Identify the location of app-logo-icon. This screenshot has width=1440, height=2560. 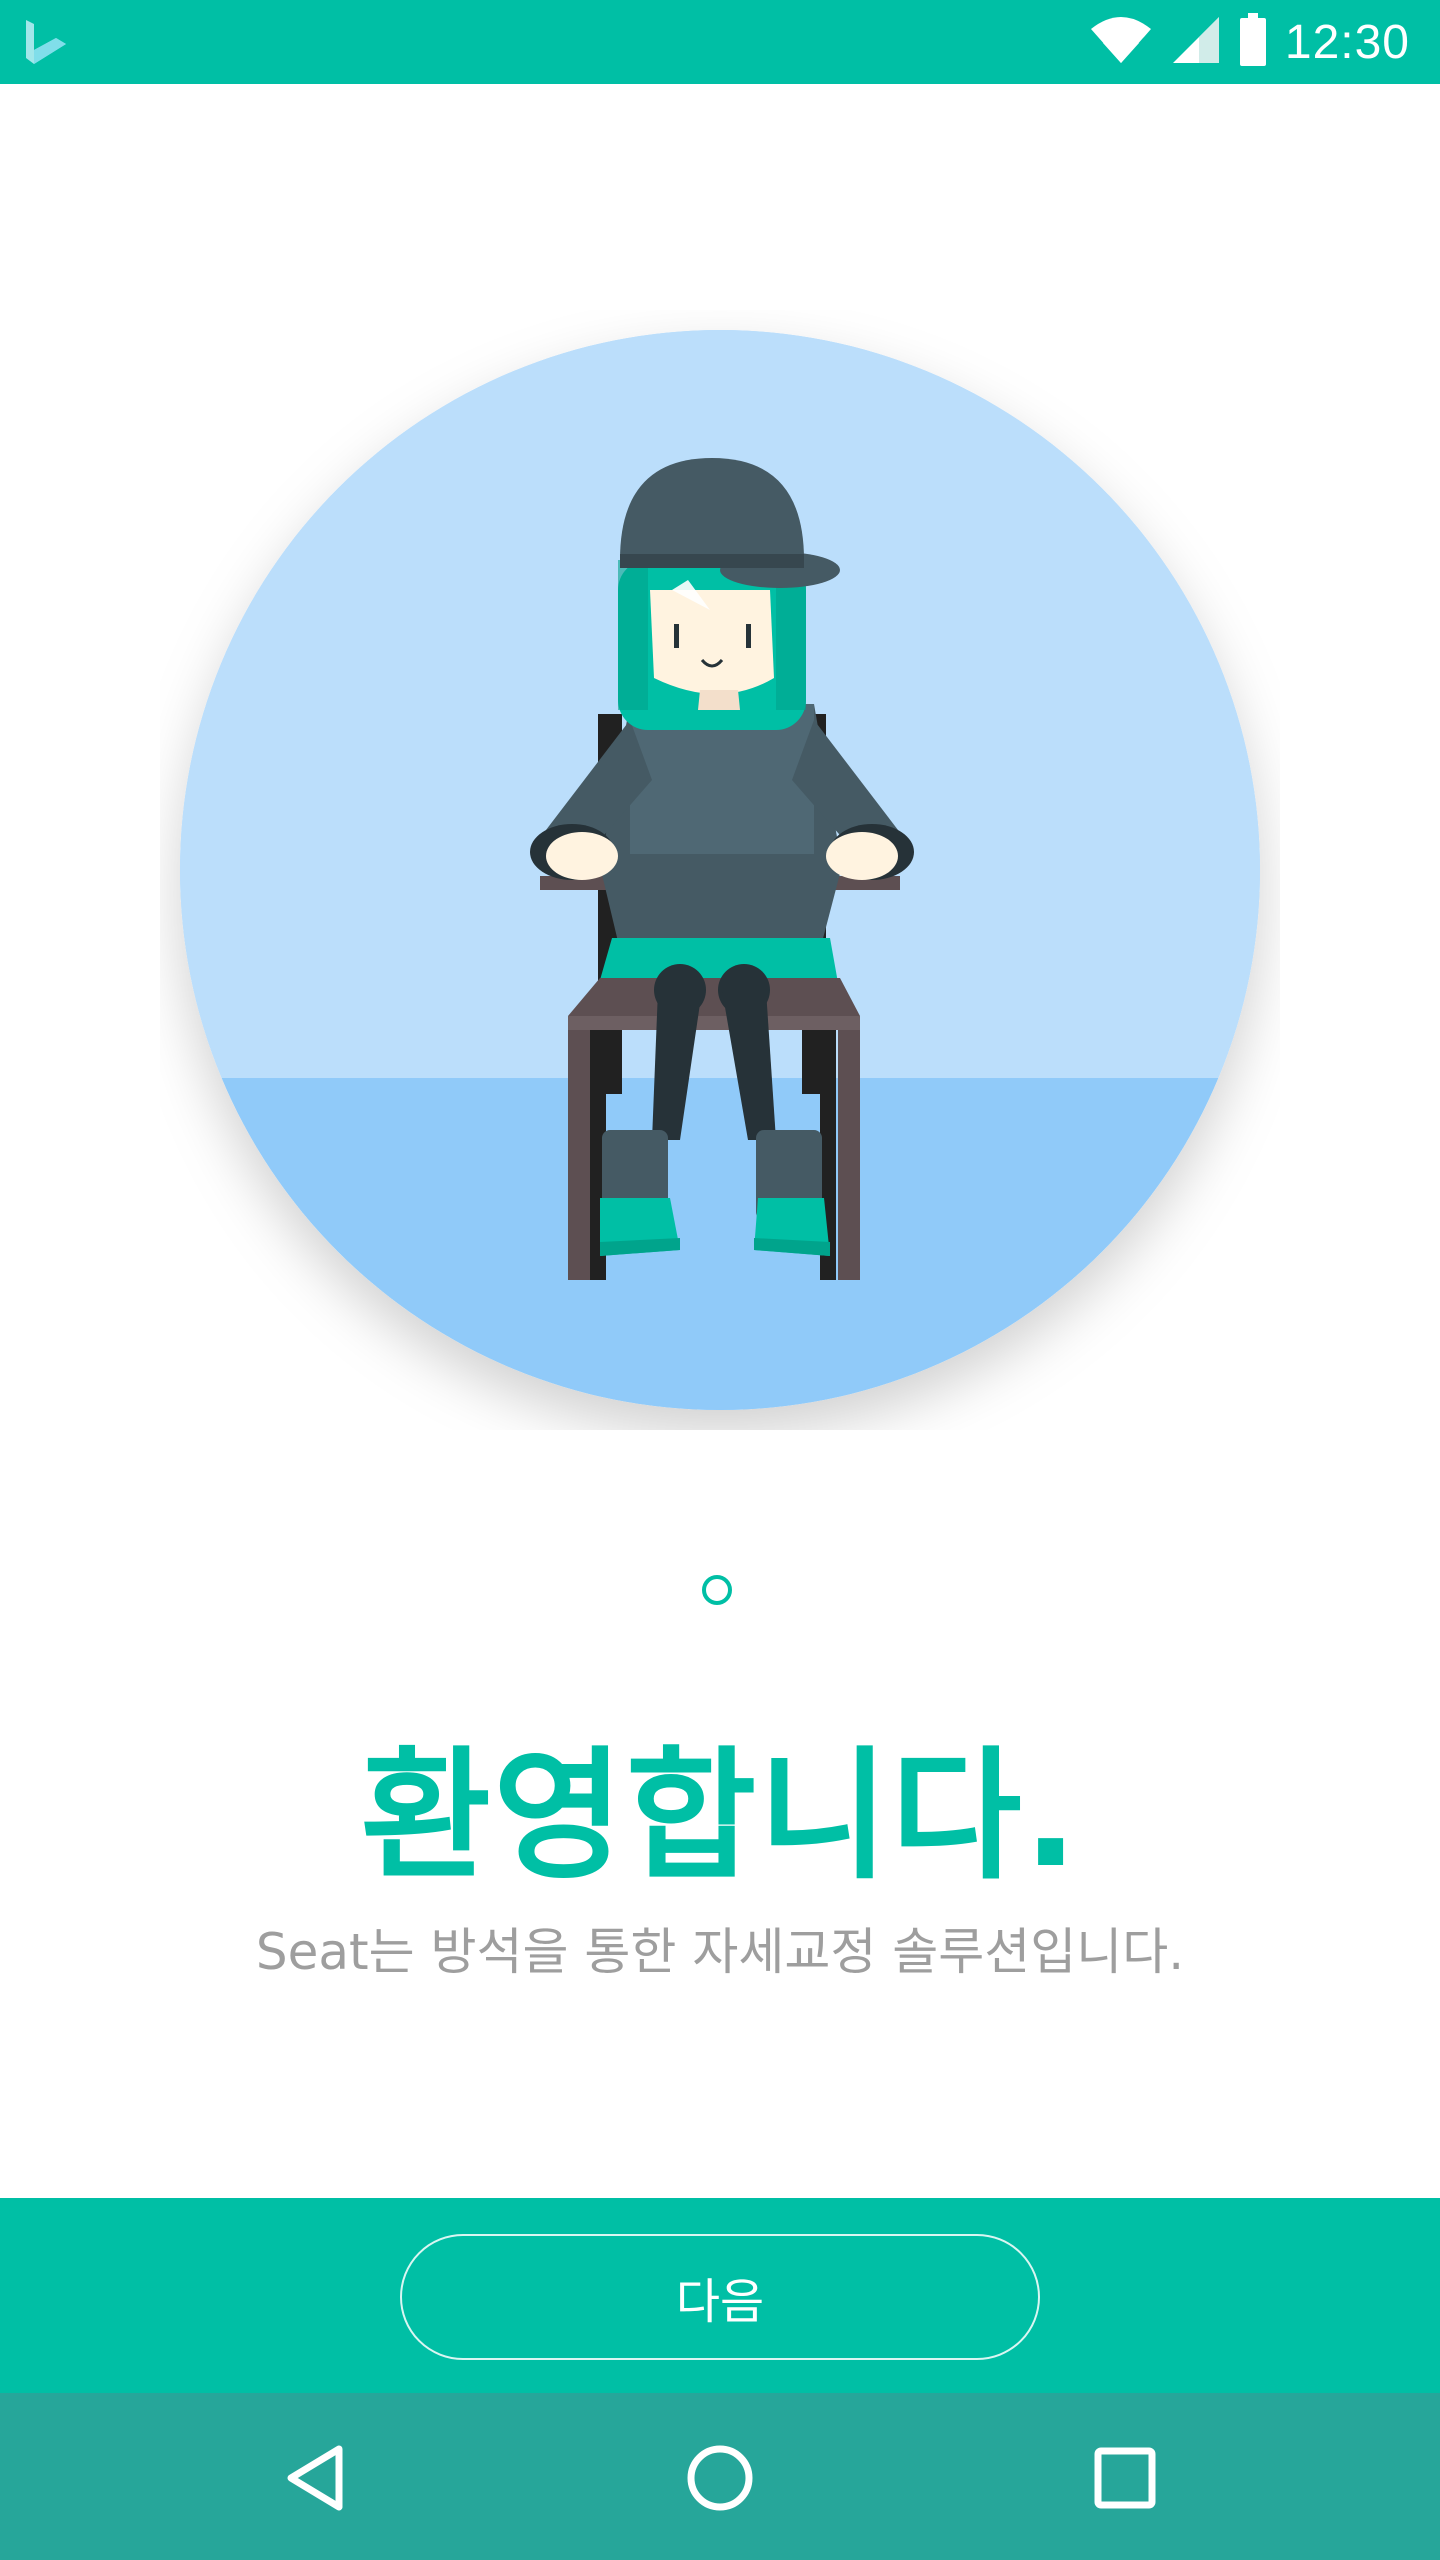
(46, 44).